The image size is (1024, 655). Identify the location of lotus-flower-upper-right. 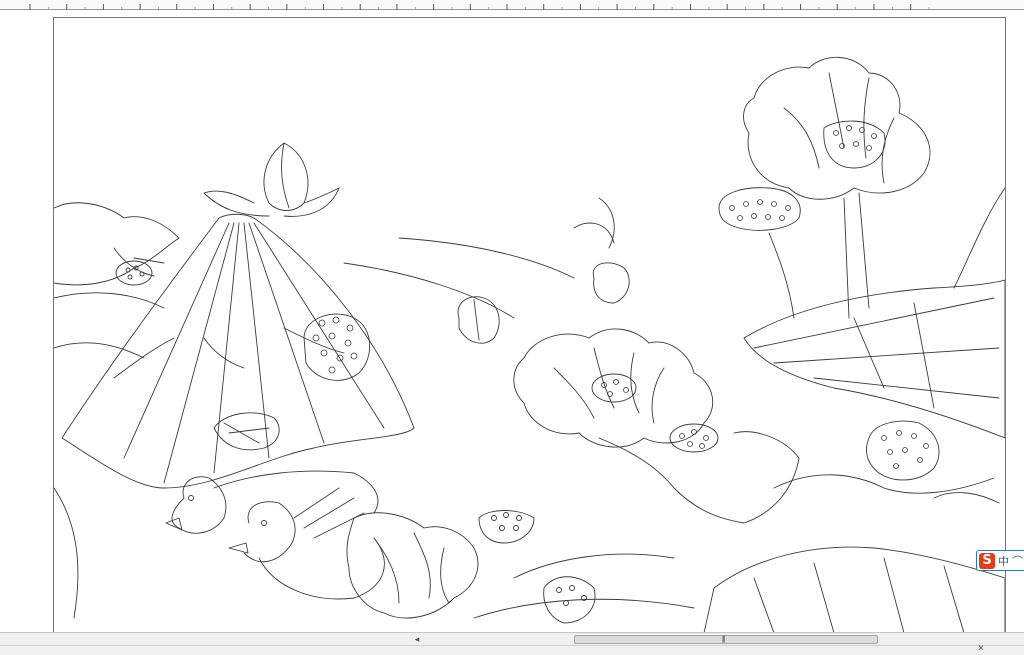
(837, 187).